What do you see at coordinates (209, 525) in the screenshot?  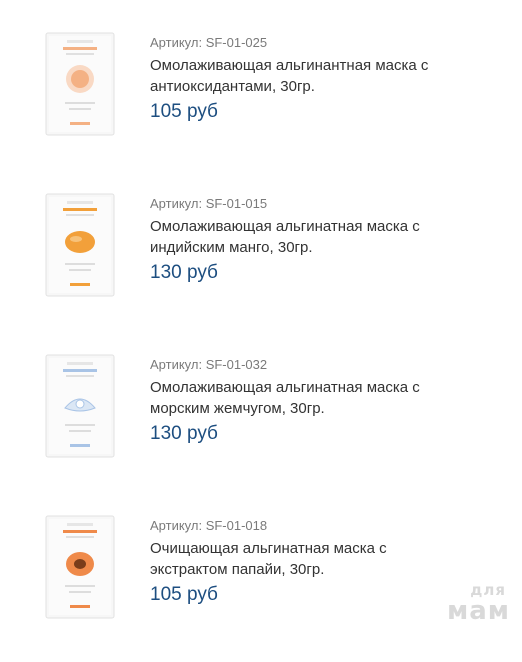 I see `product-sku: Артикул: SF-01-018` at bounding box center [209, 525].